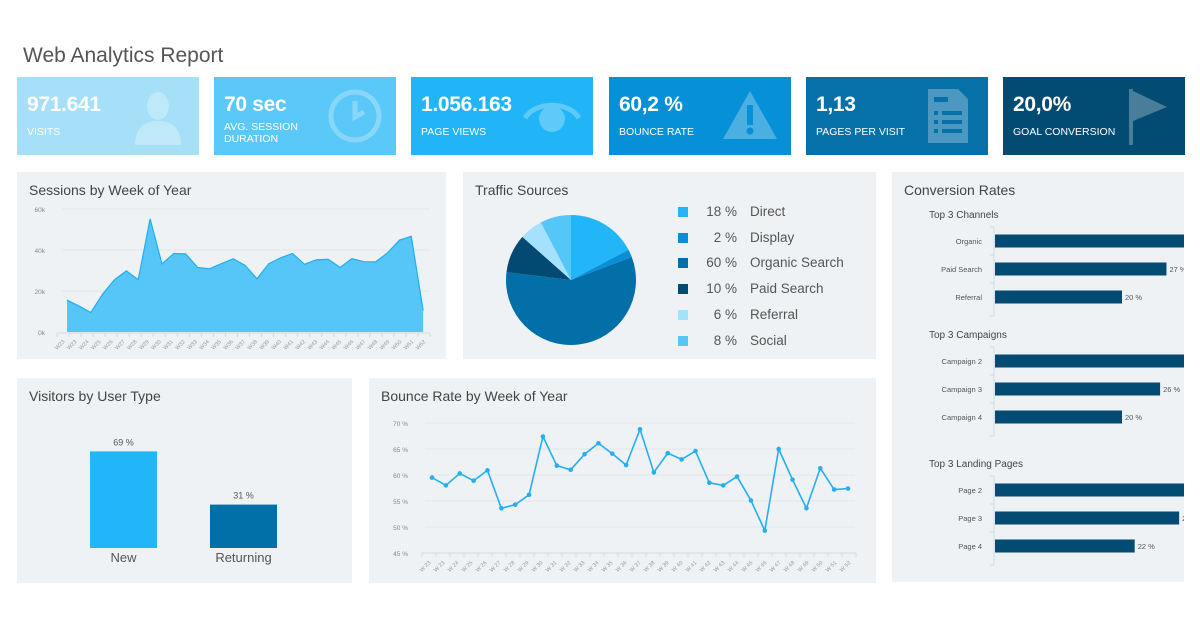  Describe the element at coordinates (523, 566) in the screenshot. I see `x-tick-label: W 29` at that location.